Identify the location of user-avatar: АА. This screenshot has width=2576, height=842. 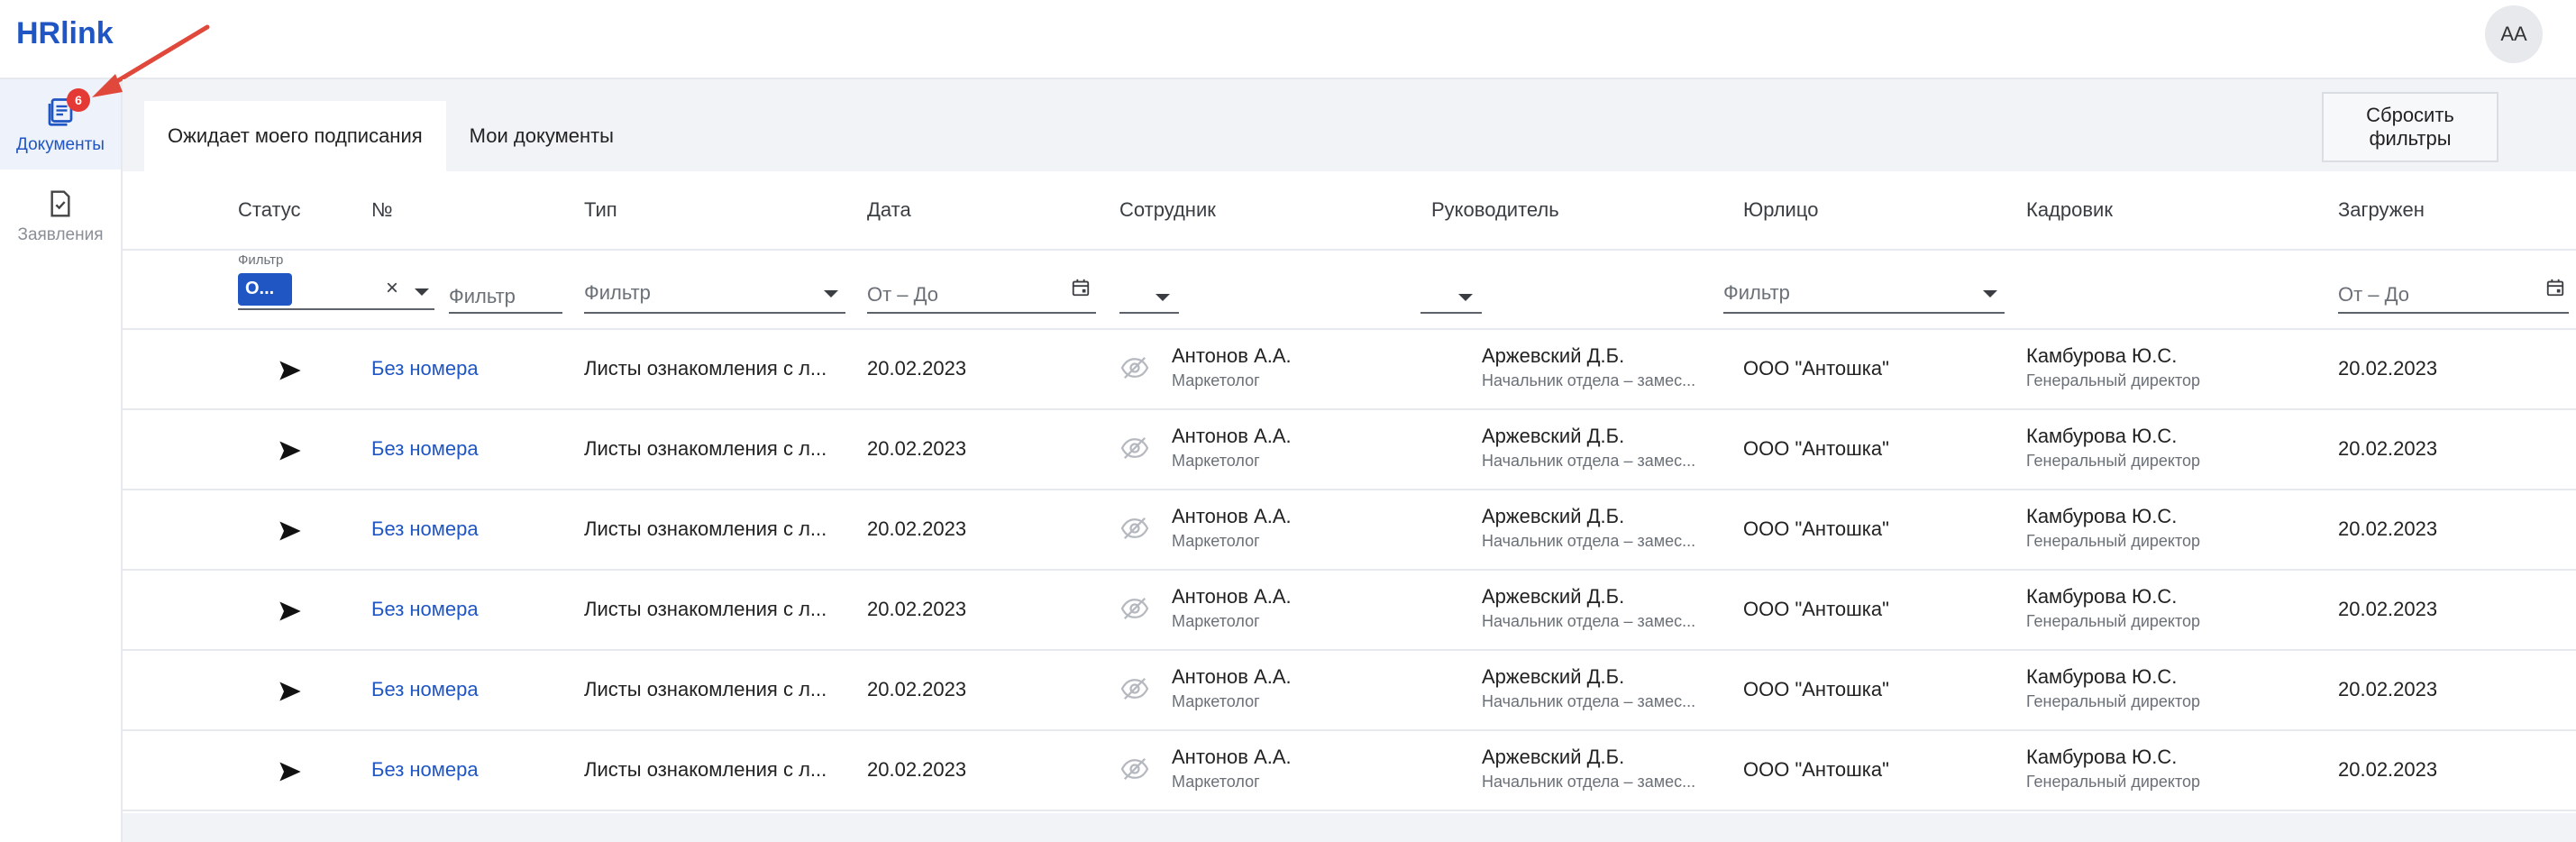
(2514, 34).